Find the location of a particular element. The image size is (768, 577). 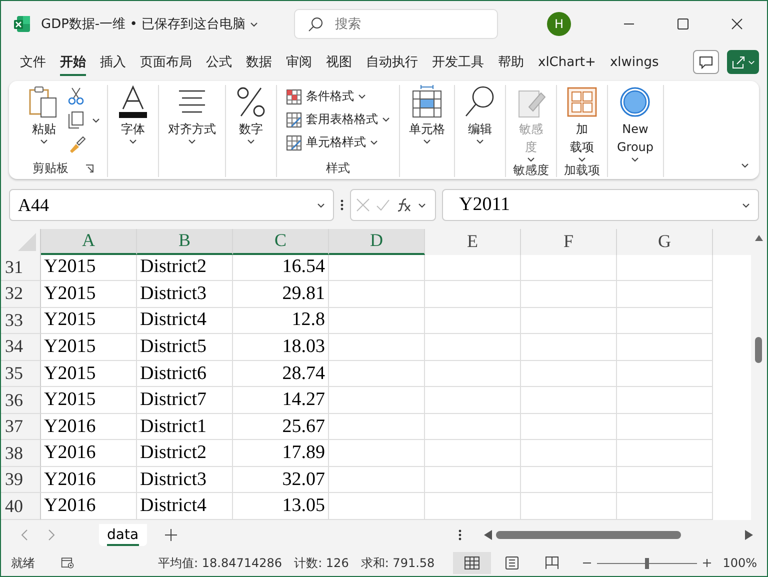

comments-button is located at coordinates (706, 62).